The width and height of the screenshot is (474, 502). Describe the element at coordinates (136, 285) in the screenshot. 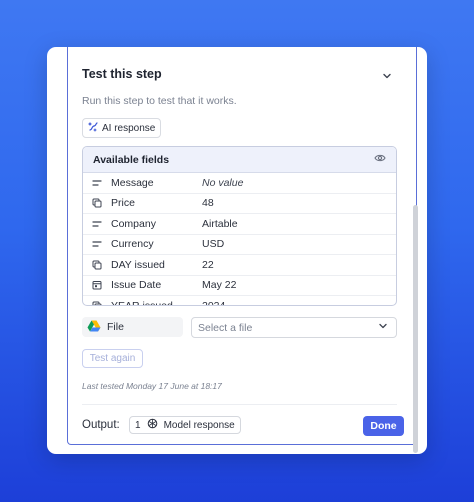

I see `field-key: Issue Date` at that location.